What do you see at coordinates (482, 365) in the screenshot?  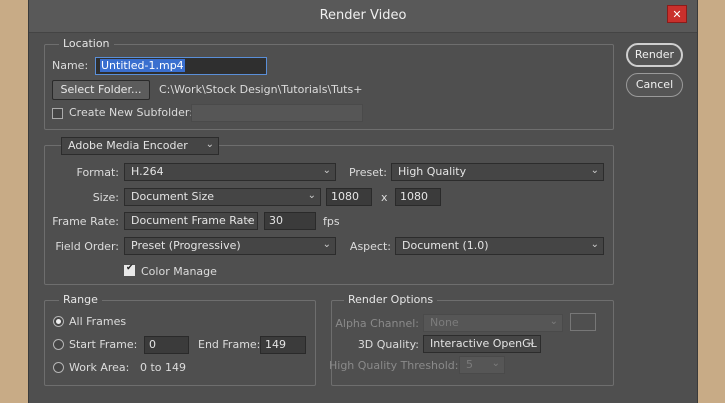 I see `threshold-select: 5 ⌄` at bounding box center [482, 365].